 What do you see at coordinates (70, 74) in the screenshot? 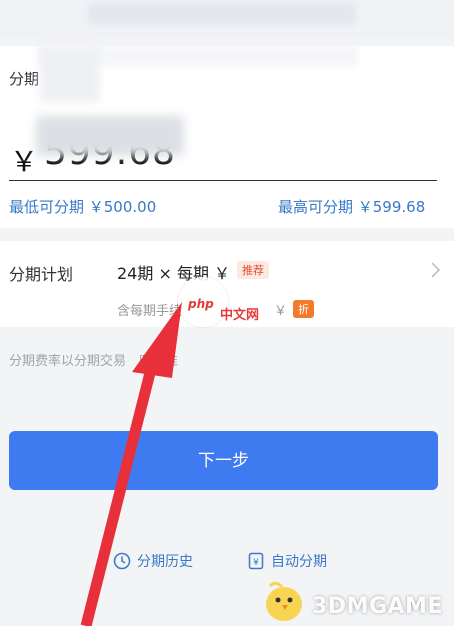
I see `blurred-region` at bounding box center [70, 74].